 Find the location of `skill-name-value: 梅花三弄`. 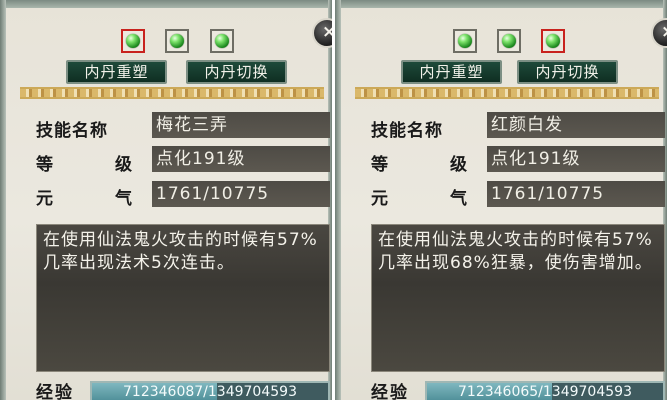

skill-name-value: 梅花三弄 is located at coordinates (241, 125).